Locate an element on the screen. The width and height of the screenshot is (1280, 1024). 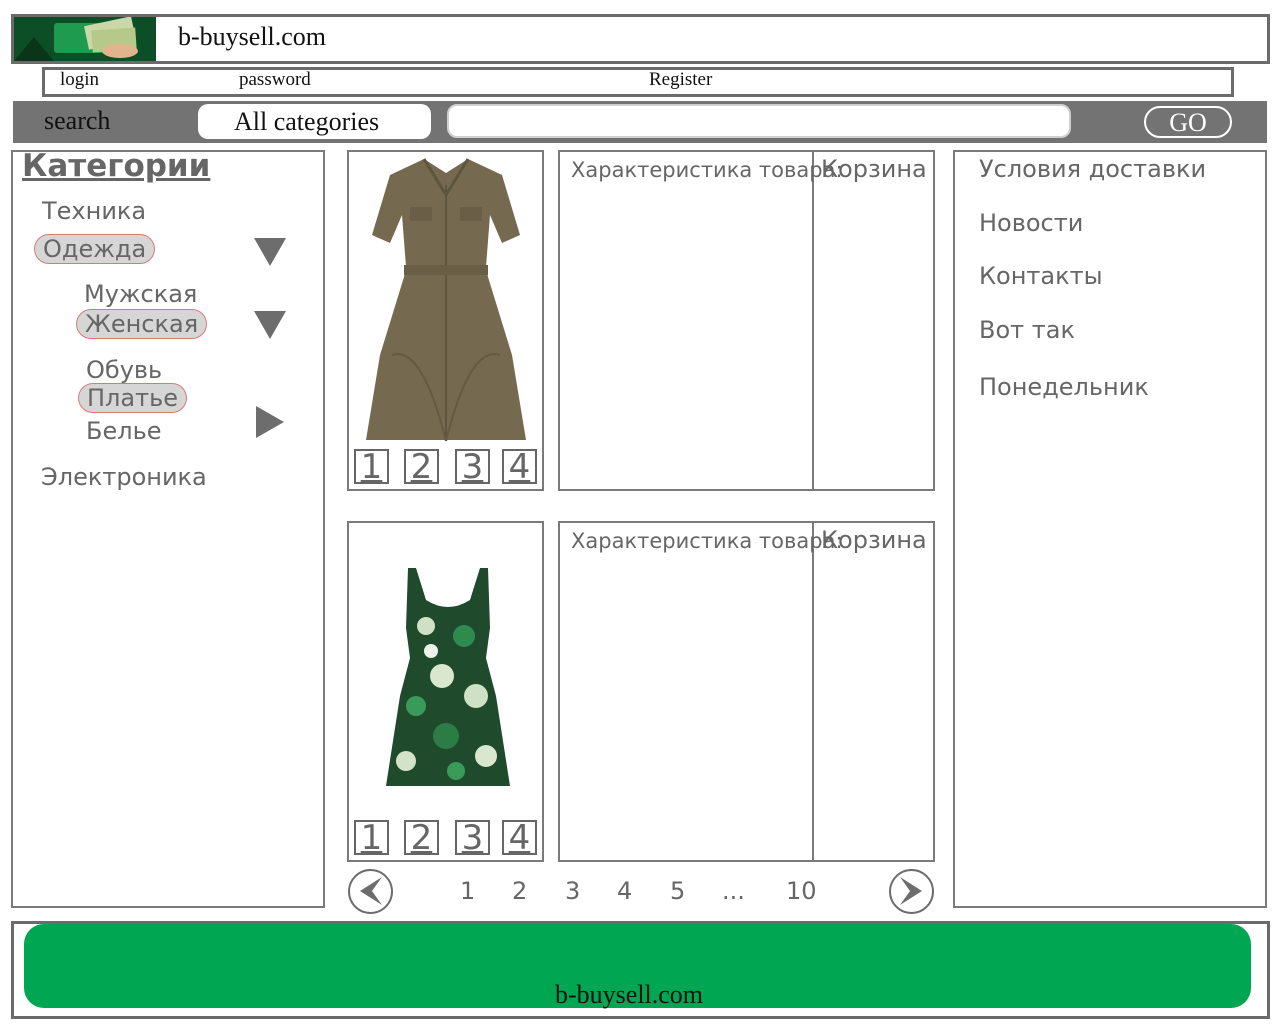
search-input is located at coordinates (759, 121).